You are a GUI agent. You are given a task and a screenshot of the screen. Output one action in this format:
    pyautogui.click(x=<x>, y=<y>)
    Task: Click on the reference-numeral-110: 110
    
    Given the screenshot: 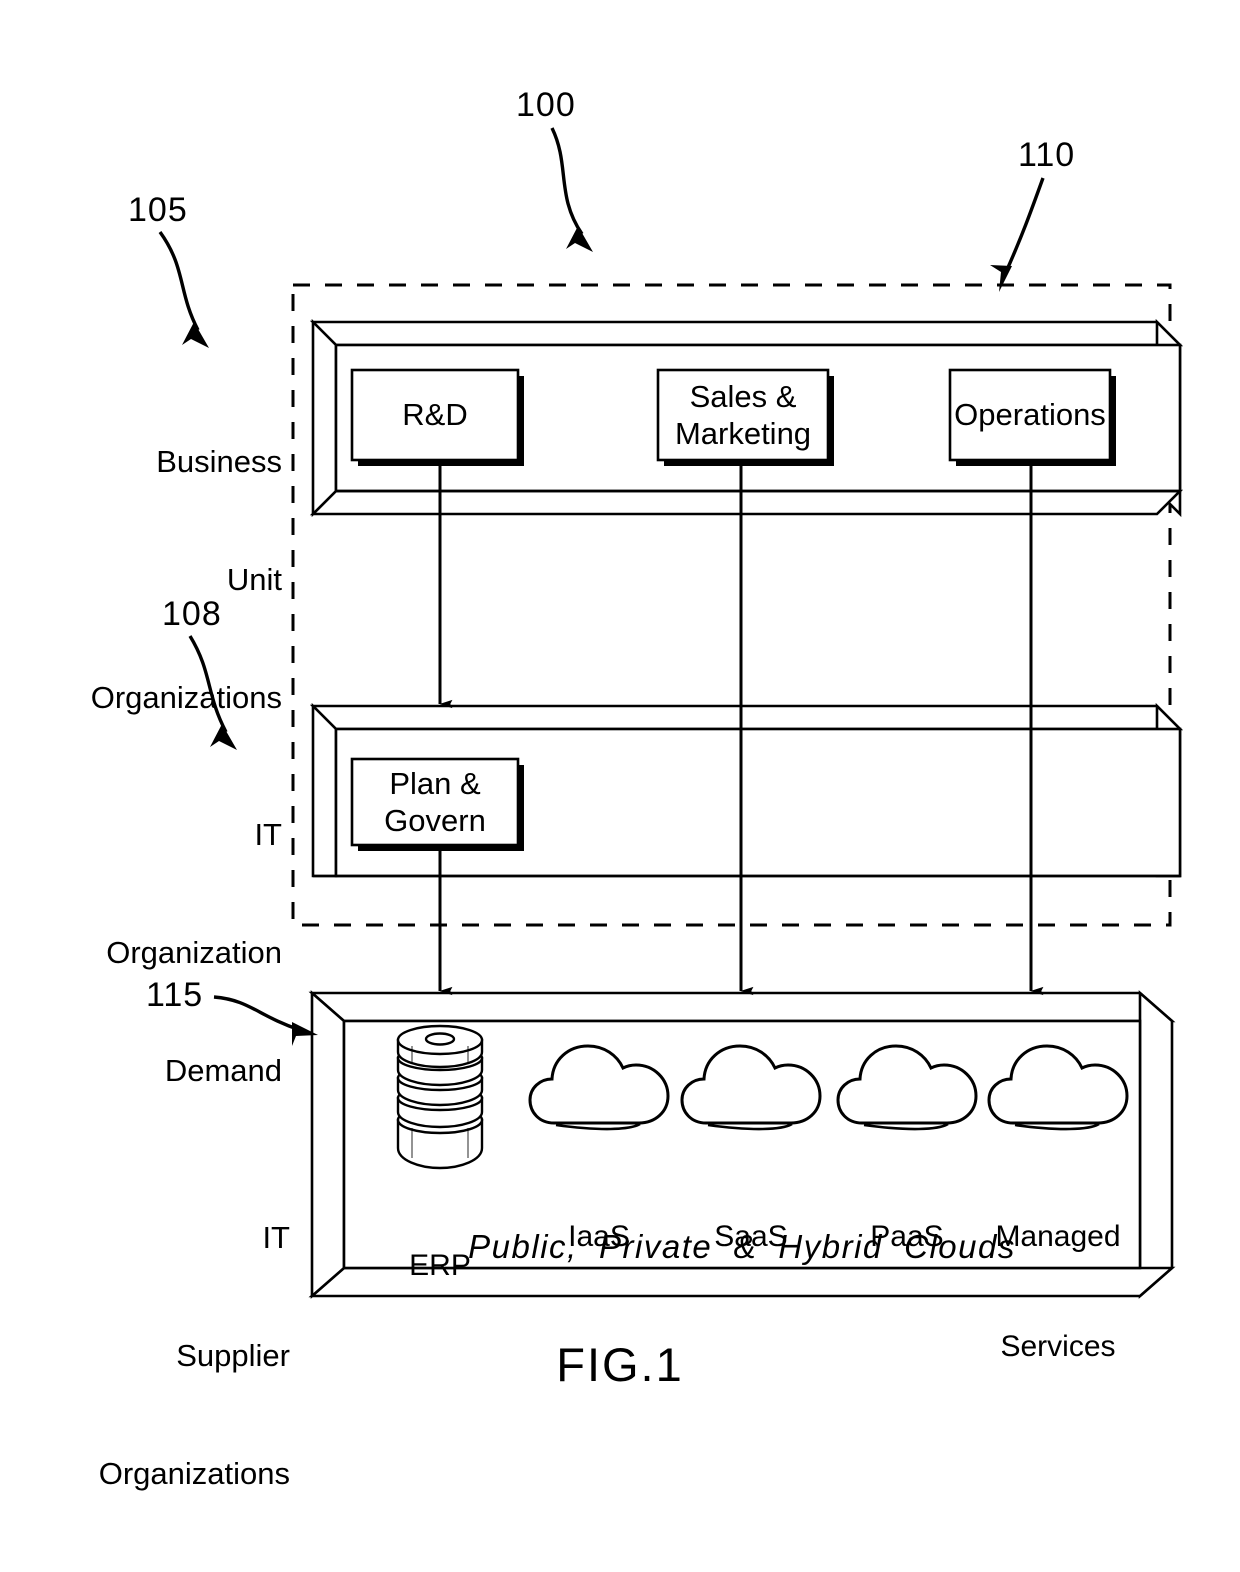 What is the action you would take?
    pyautogui.click(x=1047, y=155)
    